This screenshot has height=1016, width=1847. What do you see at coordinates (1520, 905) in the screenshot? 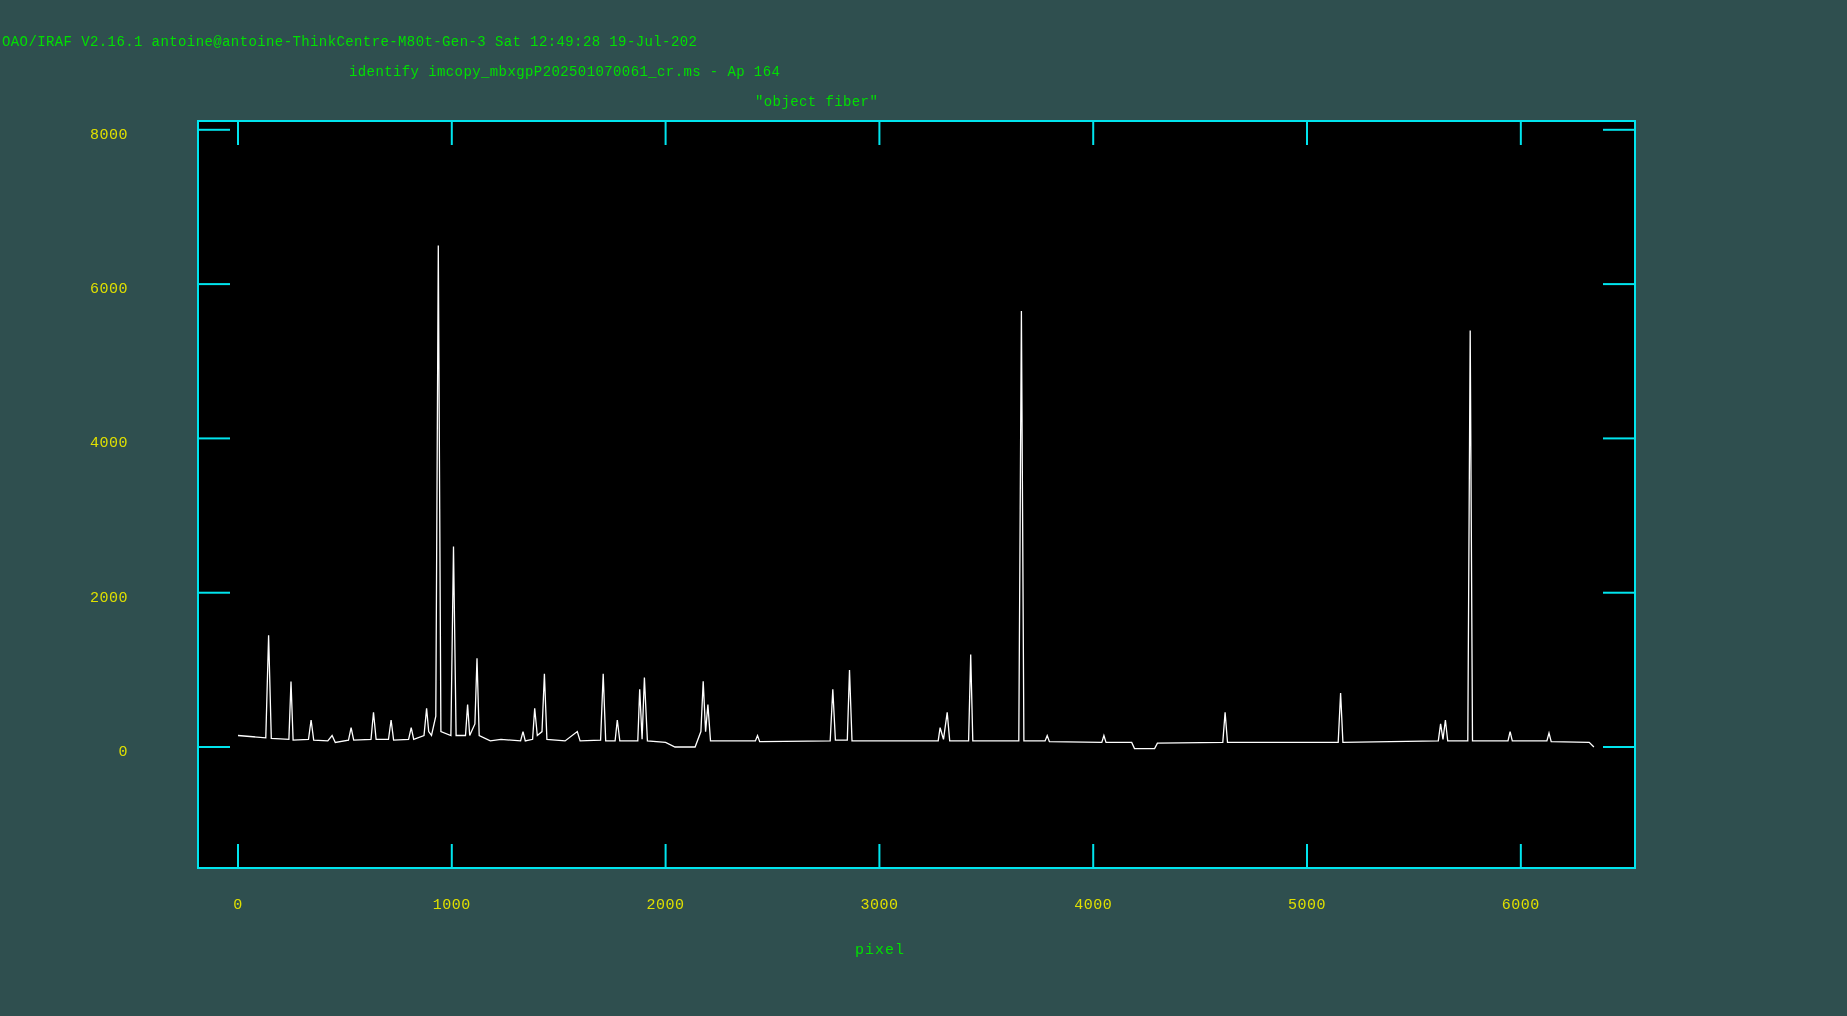
I see `x-tick-label: 6000` at bounding box center [1520, 905].